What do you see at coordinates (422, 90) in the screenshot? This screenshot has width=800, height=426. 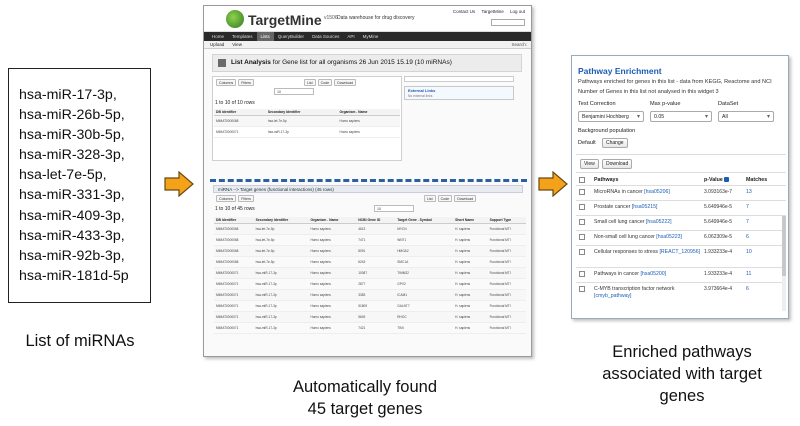 I see `external-links-title: External Links` at bounding box center [422, 90].